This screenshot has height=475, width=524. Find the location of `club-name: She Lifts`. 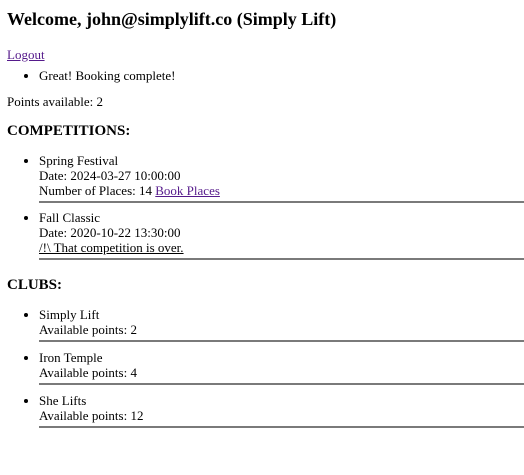

club-name: She Lifts is located at coordinates (63, 400).